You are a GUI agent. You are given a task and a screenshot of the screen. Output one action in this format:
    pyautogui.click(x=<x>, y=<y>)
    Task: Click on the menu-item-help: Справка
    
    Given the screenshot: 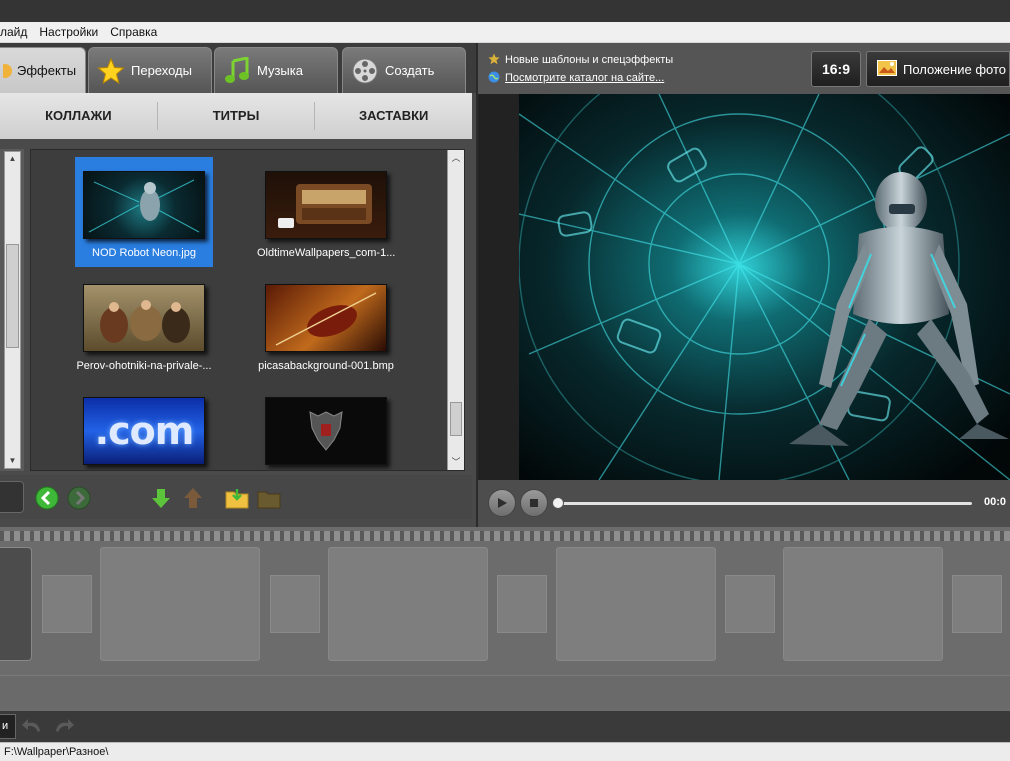 What is the action you would take?
    pyautogui.click(x=133, y=32)
    